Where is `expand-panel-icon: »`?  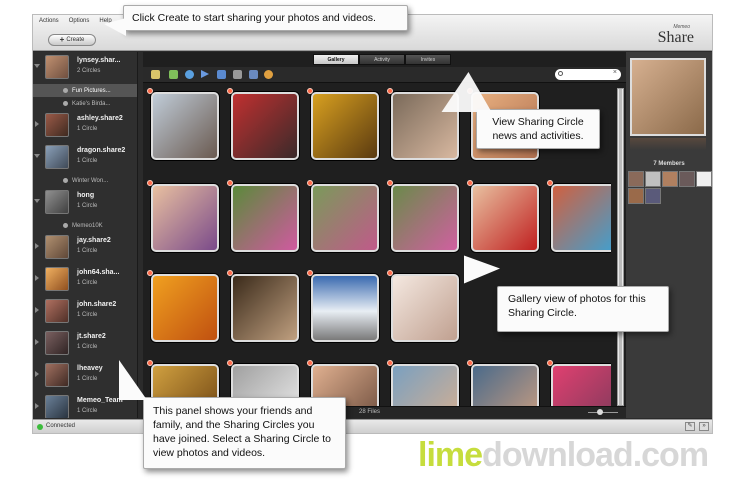 expand-panel-icon: » is located at coordinates (704, 426).